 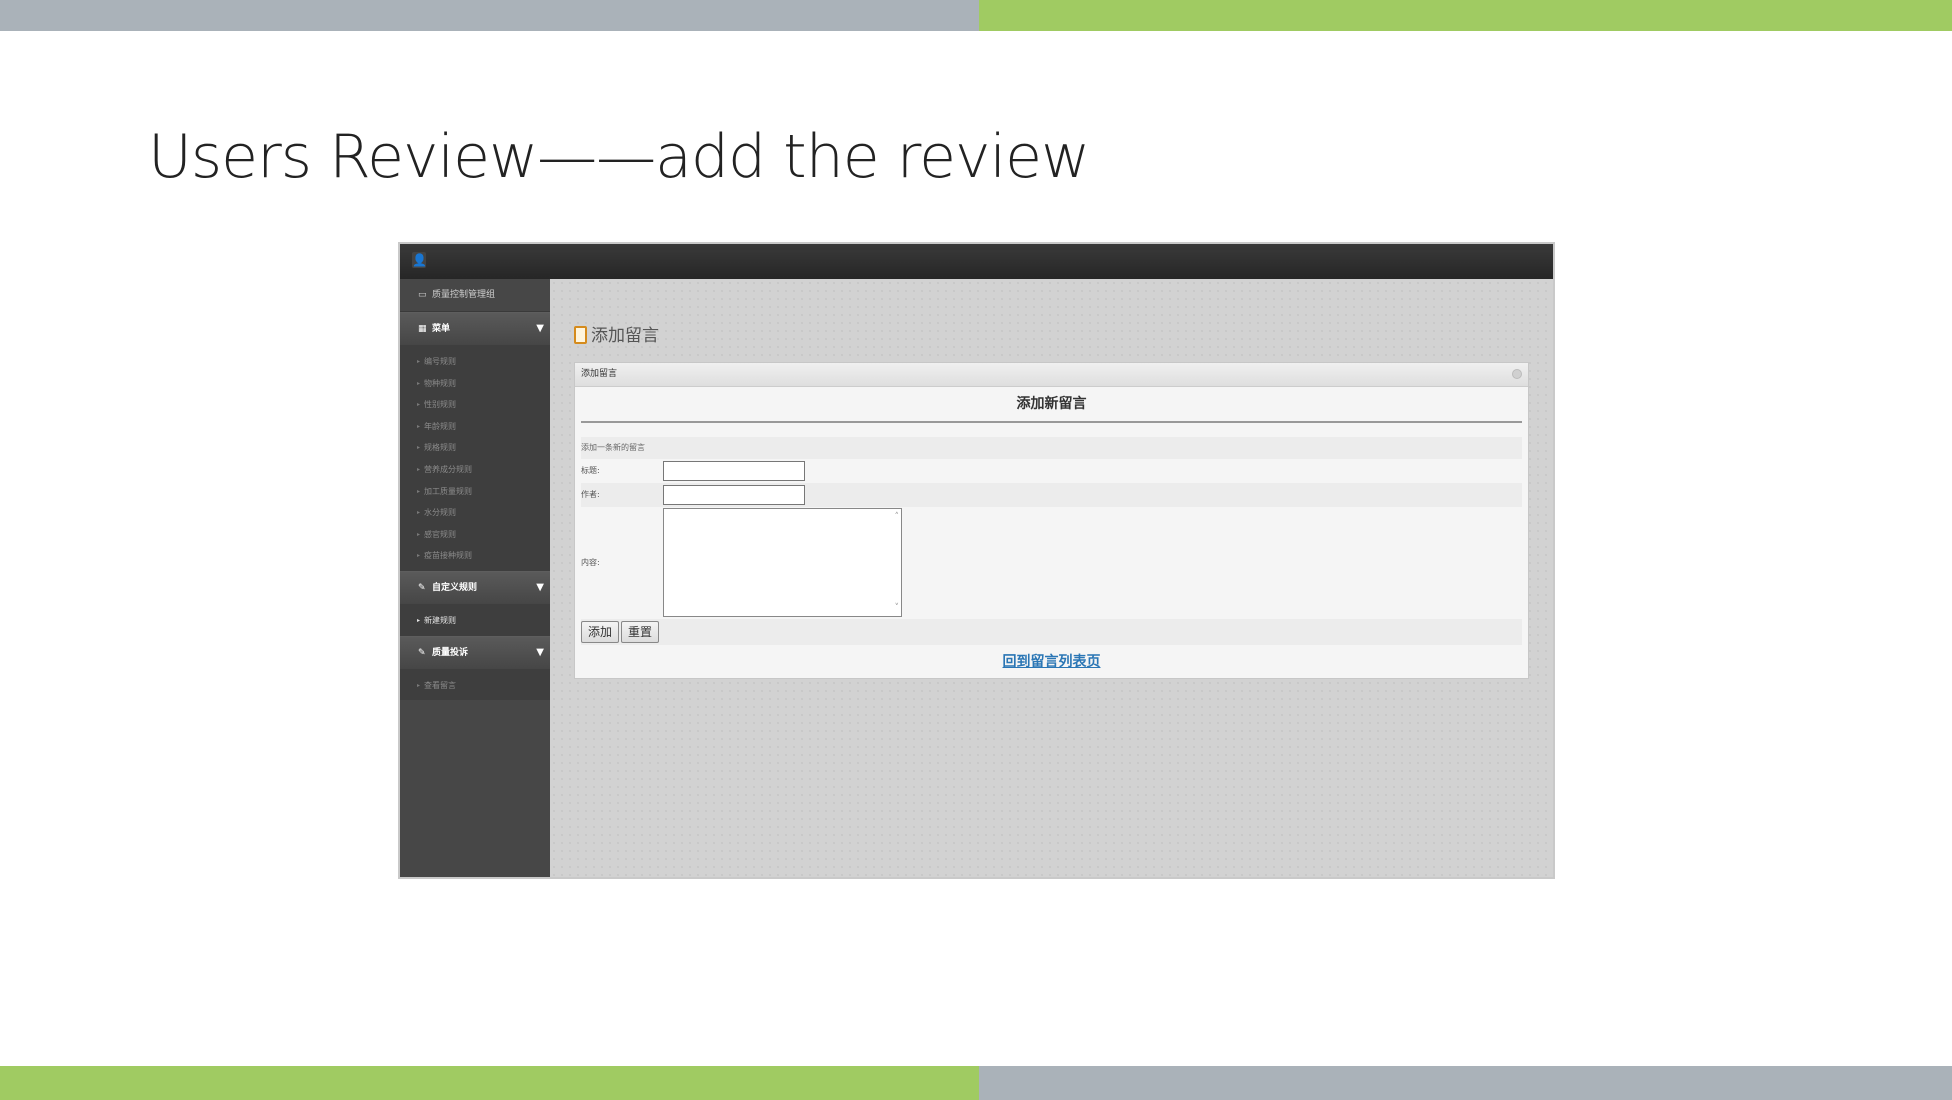 I want to click on sidebar-item-new-rule: 新建规则, so click(x=475, y=621).